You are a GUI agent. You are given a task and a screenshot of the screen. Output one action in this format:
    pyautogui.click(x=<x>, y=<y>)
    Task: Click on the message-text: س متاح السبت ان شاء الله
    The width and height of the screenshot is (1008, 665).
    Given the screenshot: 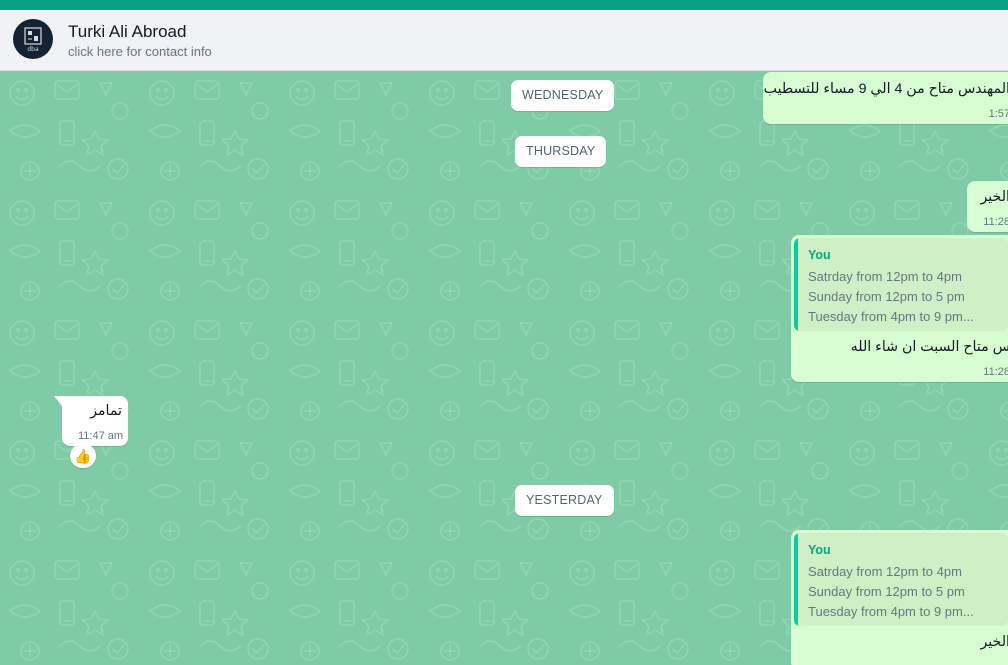 What is the action you would take?
    pyautogui.click(x=929, y=347)
    